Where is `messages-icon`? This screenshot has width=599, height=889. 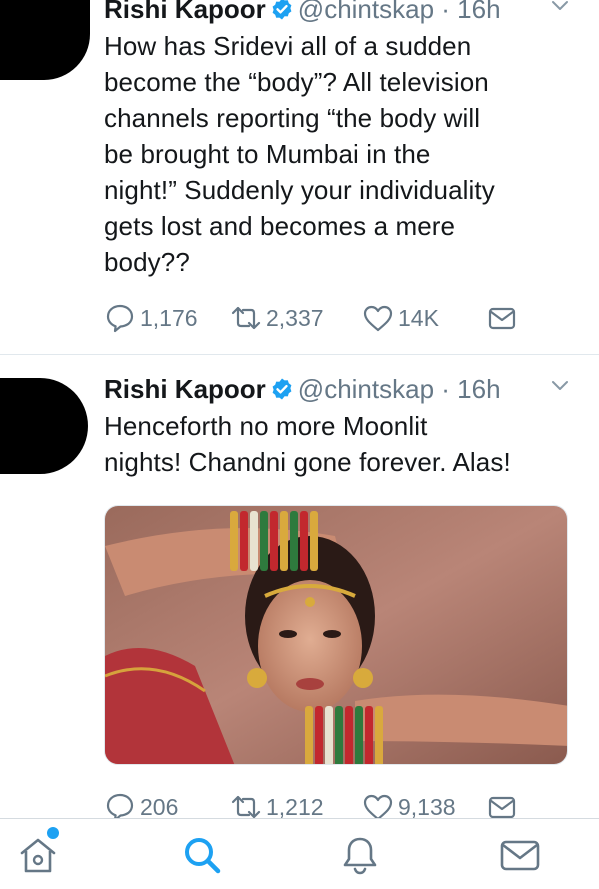 messages-icon is located at coordinates (520, 855).